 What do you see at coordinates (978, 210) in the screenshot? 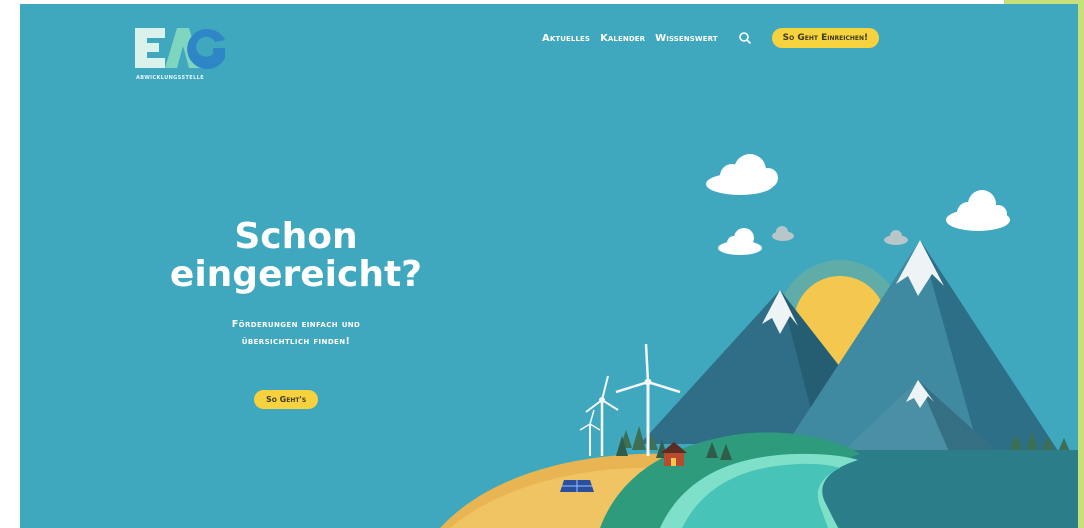
I see `cloud-right` at bounding box center [978, 210].